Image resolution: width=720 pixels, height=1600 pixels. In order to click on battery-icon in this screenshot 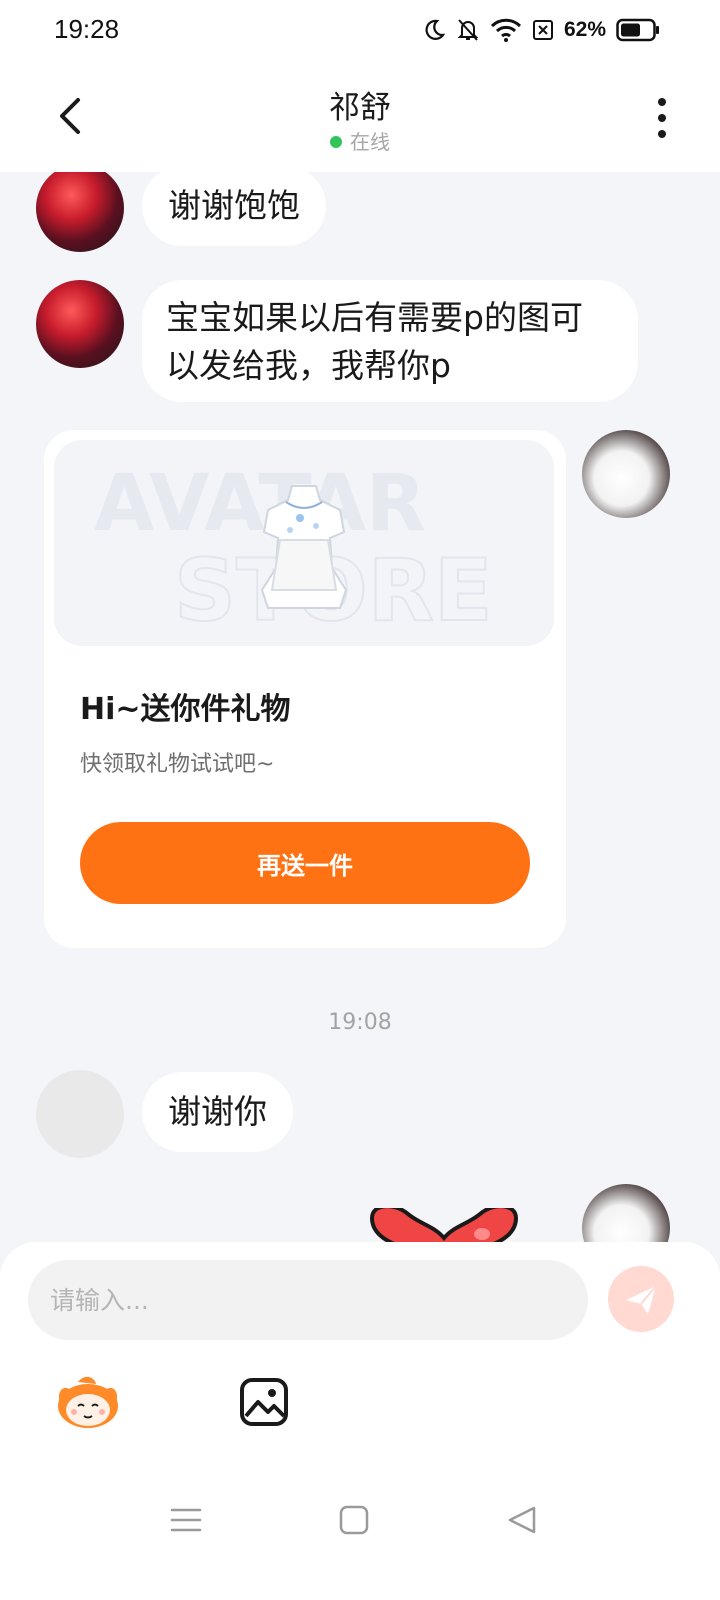, I will do `click(637, 30)`.